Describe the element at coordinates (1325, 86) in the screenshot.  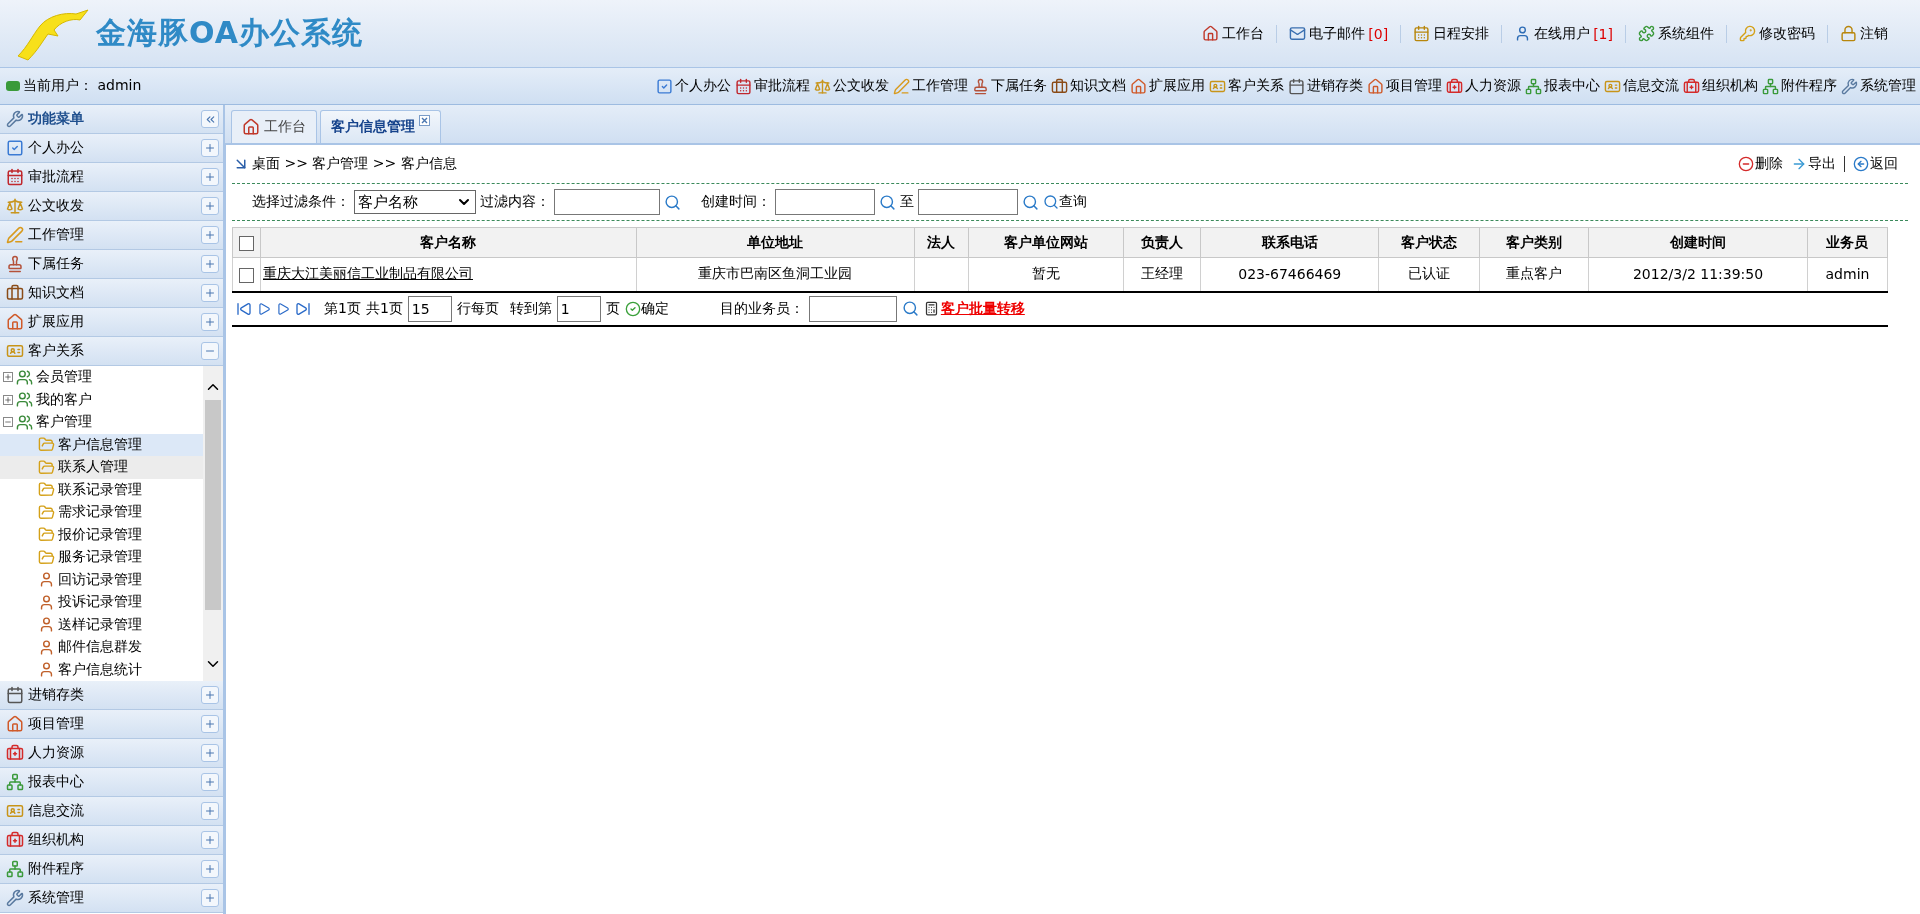
I see `module-link: 进销存类` at that location.